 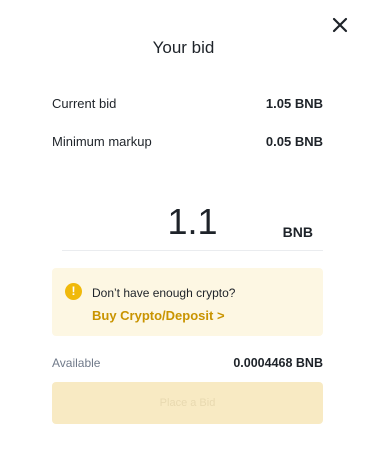 I want to click on bid-amount-field: BNB, so click(x=192, y=225).